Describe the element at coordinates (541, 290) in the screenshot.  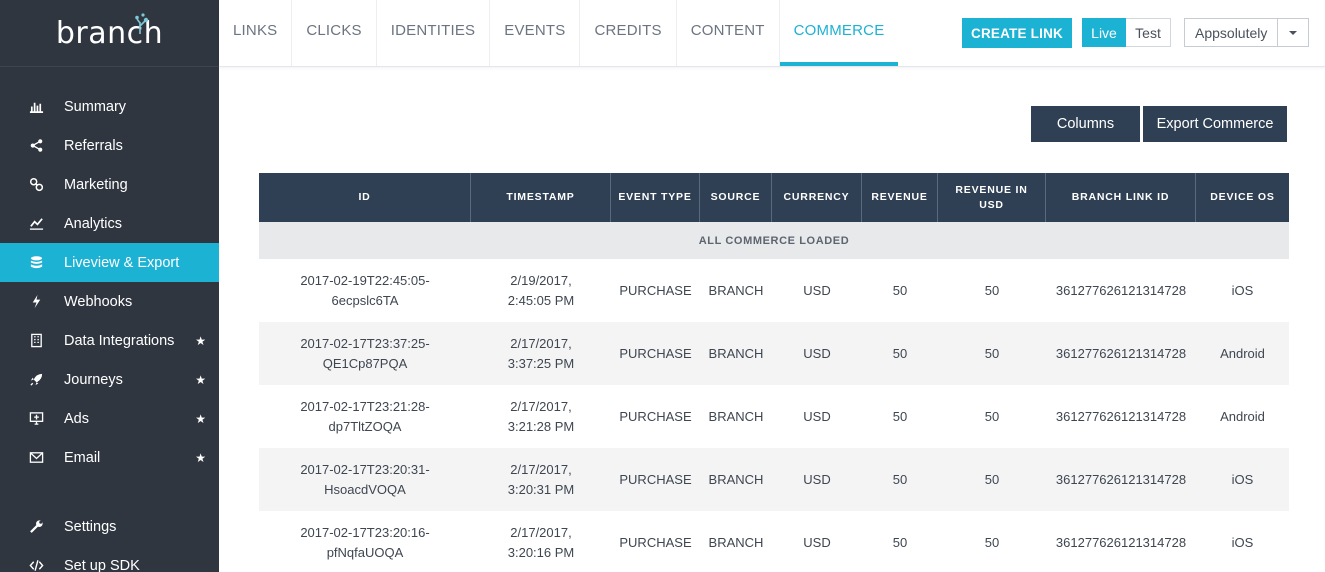
I see `cell-timestamp: 2/19/2017, 2:45:05 PM` at that location.